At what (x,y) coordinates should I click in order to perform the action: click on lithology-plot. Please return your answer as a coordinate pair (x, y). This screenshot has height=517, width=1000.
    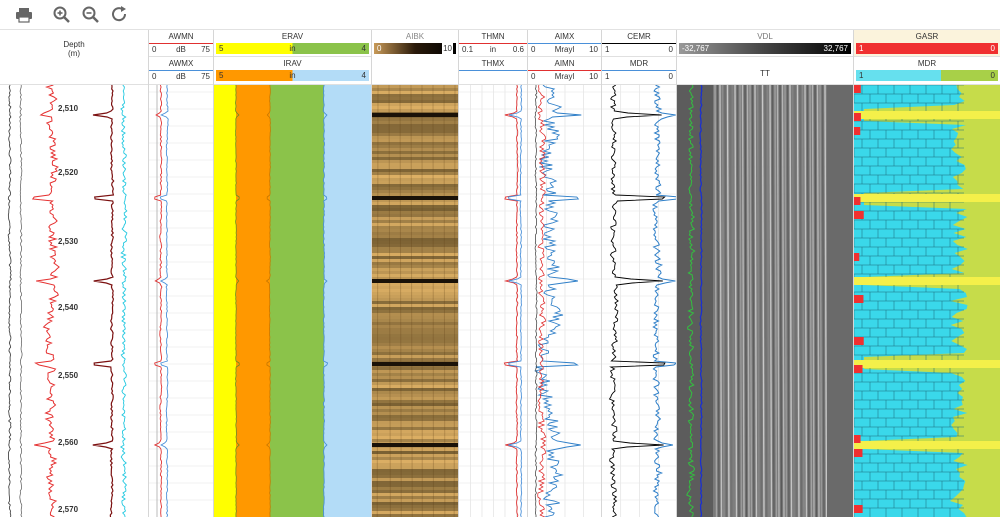
    Looking at the image, I should click on (927, 301).